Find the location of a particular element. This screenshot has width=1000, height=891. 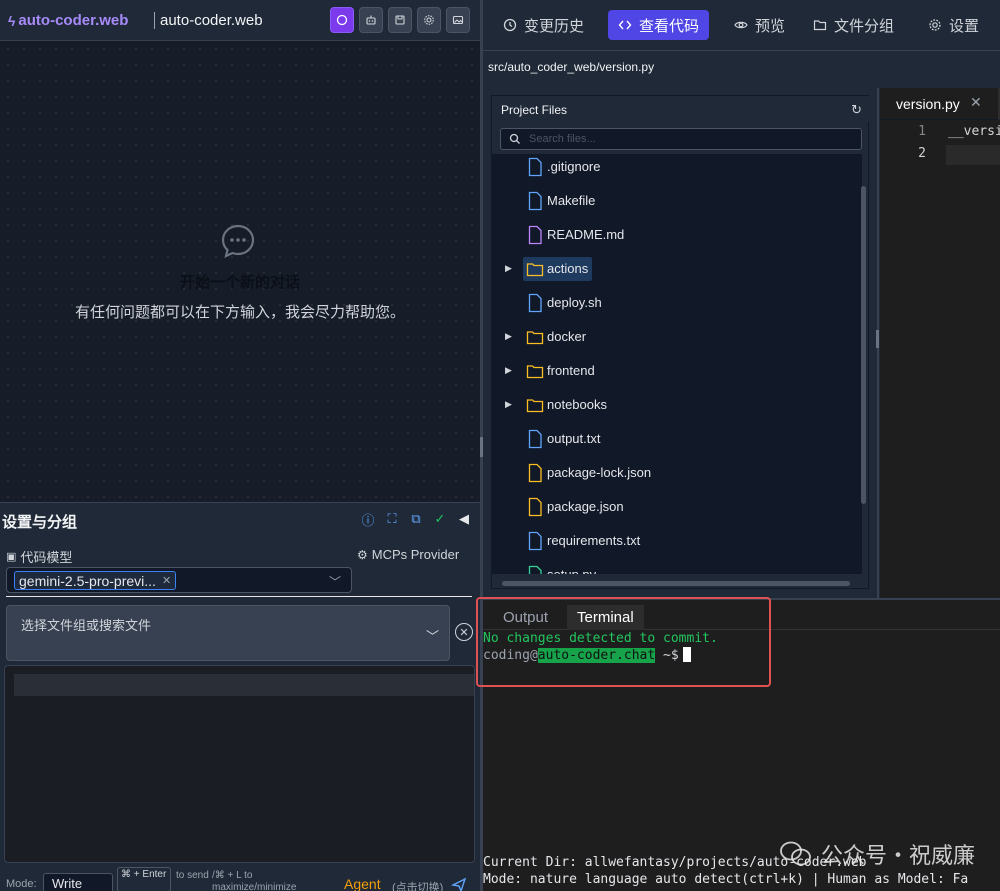

editor-current-line is located at coordinates (244, 685).